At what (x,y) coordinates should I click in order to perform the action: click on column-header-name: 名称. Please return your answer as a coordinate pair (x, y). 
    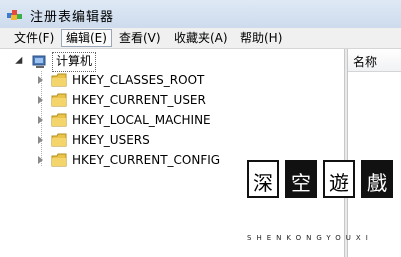
    Looking at the image, I should click on (374, 60).